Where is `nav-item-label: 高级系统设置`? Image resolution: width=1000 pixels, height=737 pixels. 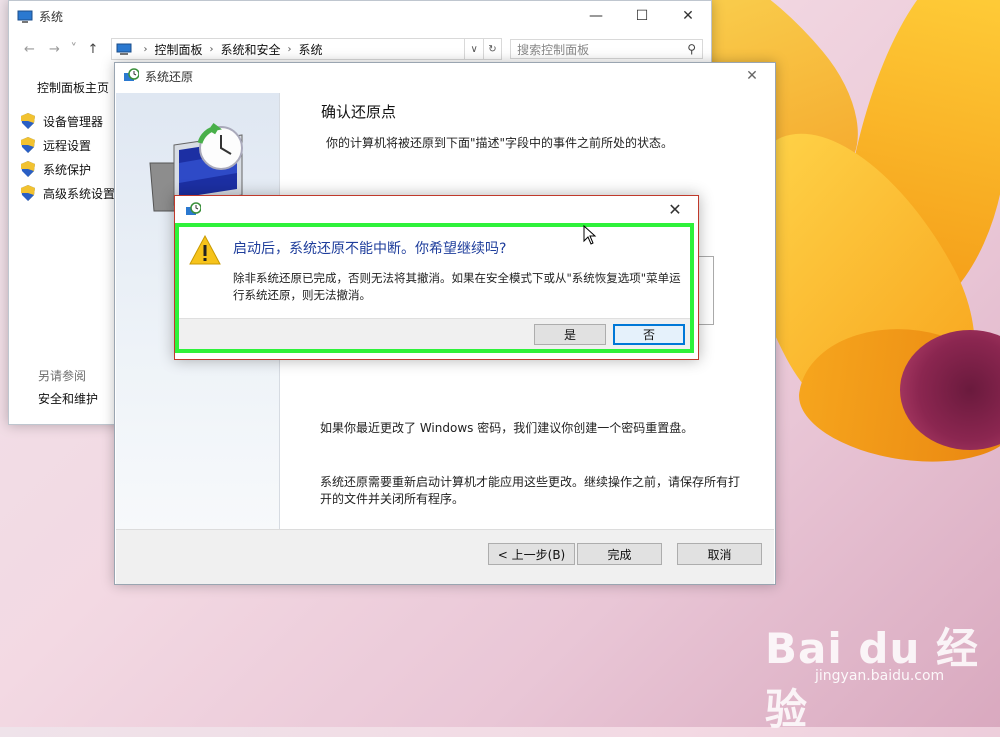 nav-item-label: 高级系统设置 is located at coordinates (79, 193).